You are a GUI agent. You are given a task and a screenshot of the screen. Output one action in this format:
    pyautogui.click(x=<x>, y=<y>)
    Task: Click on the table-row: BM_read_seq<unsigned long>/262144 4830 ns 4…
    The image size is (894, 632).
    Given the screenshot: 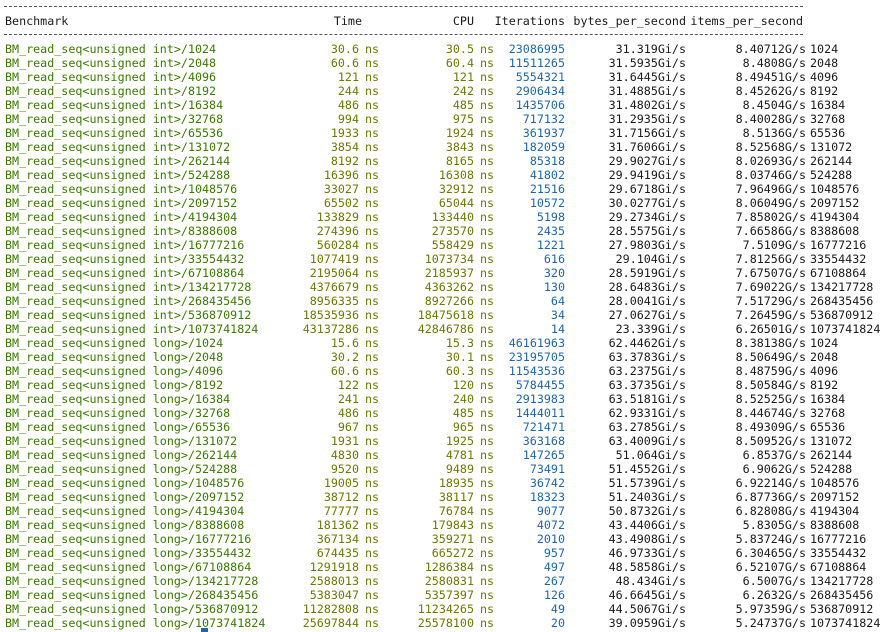 What is the action you would take?
    pyautogui.click(x=447, y=455)
    